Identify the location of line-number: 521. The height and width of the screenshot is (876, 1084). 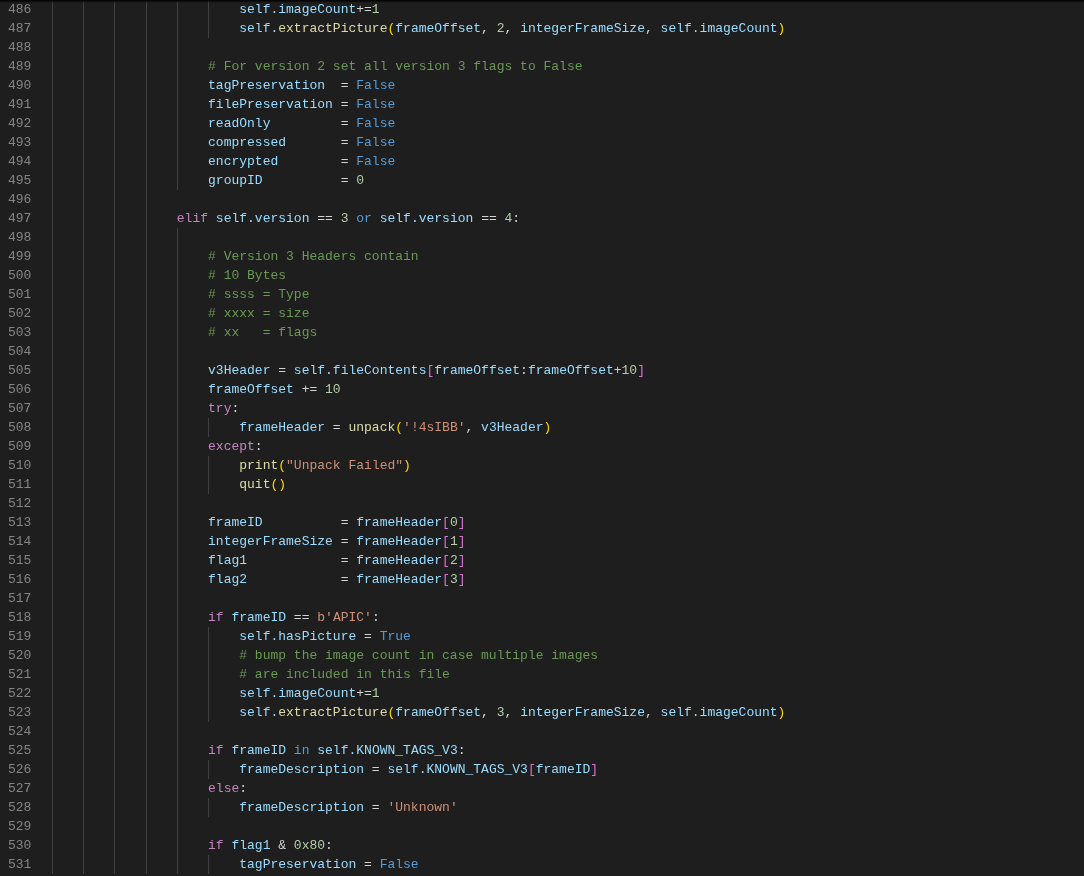
(20, 675).